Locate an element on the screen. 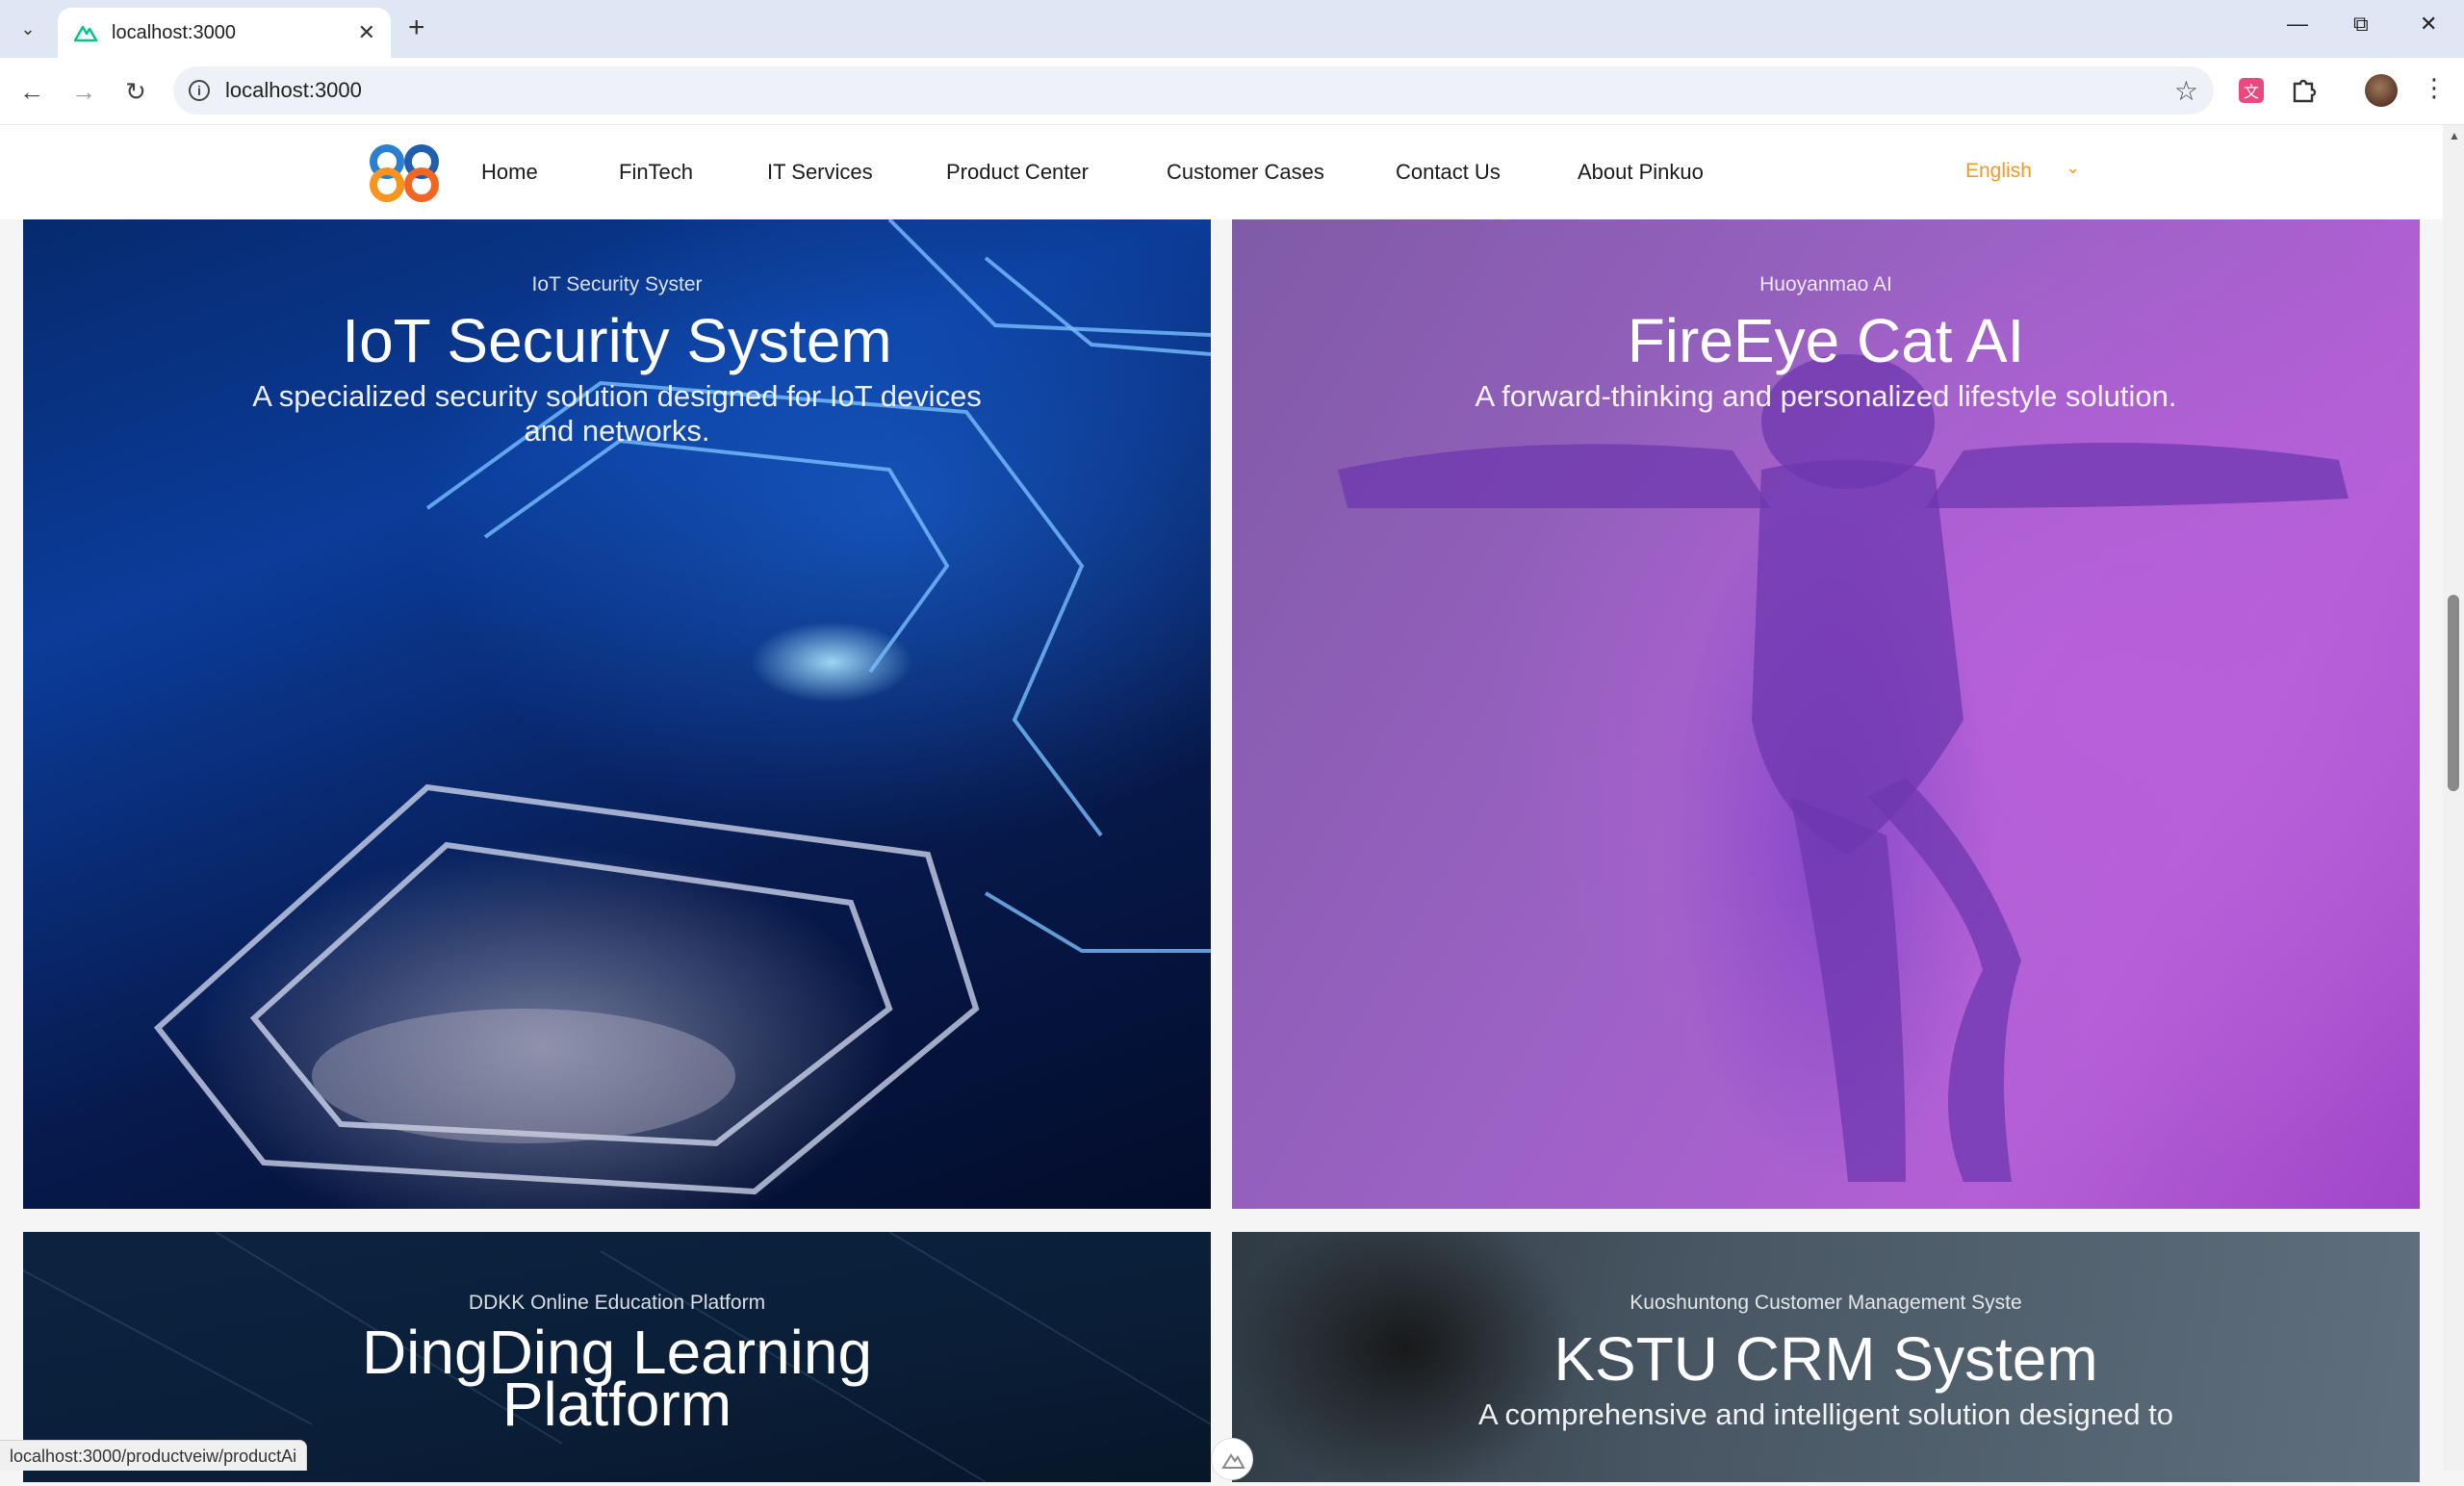 This screenshot has height=1486, width=2464. nuxt-devtools-button is located at coordinates (1232, 1459).